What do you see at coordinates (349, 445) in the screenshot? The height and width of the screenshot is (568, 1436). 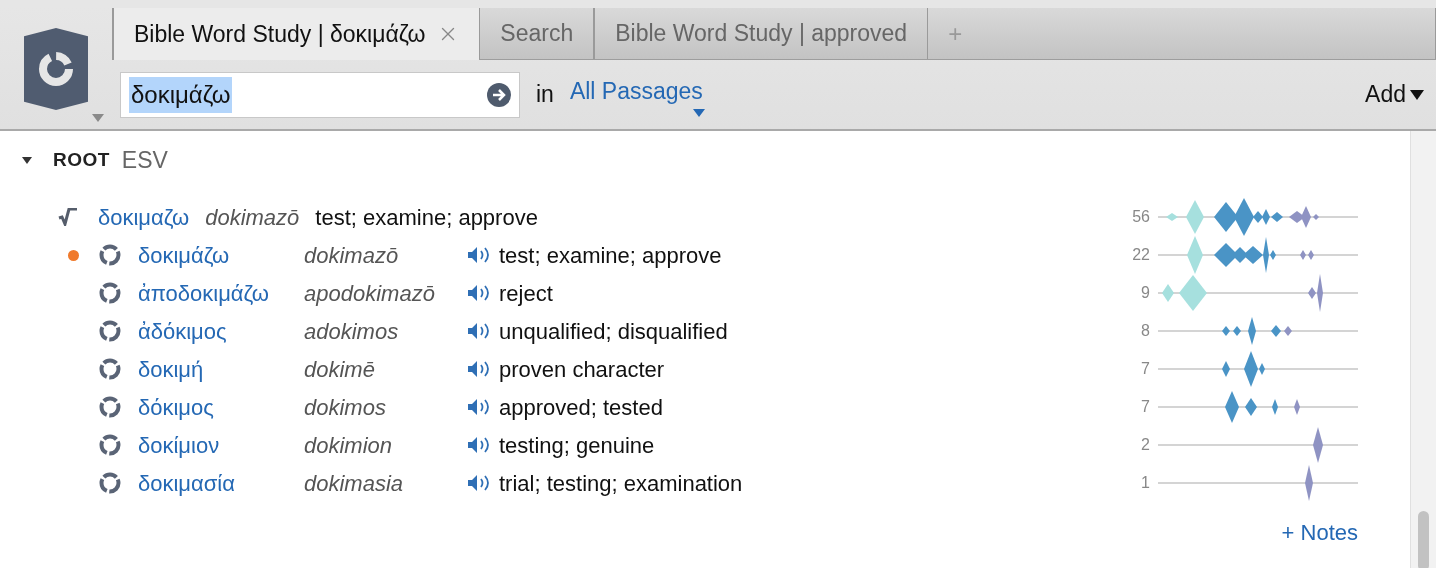 I see `transliteration: dokimion` at bounding box center [349, 445].